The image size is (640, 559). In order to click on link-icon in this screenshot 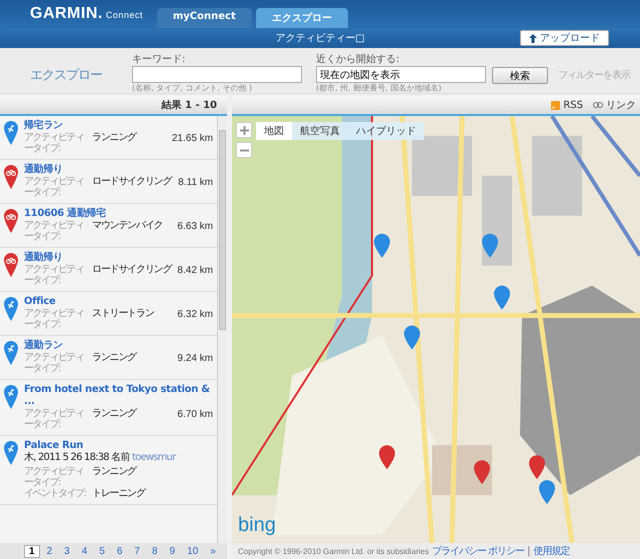, I will do `click(598, 105)`.